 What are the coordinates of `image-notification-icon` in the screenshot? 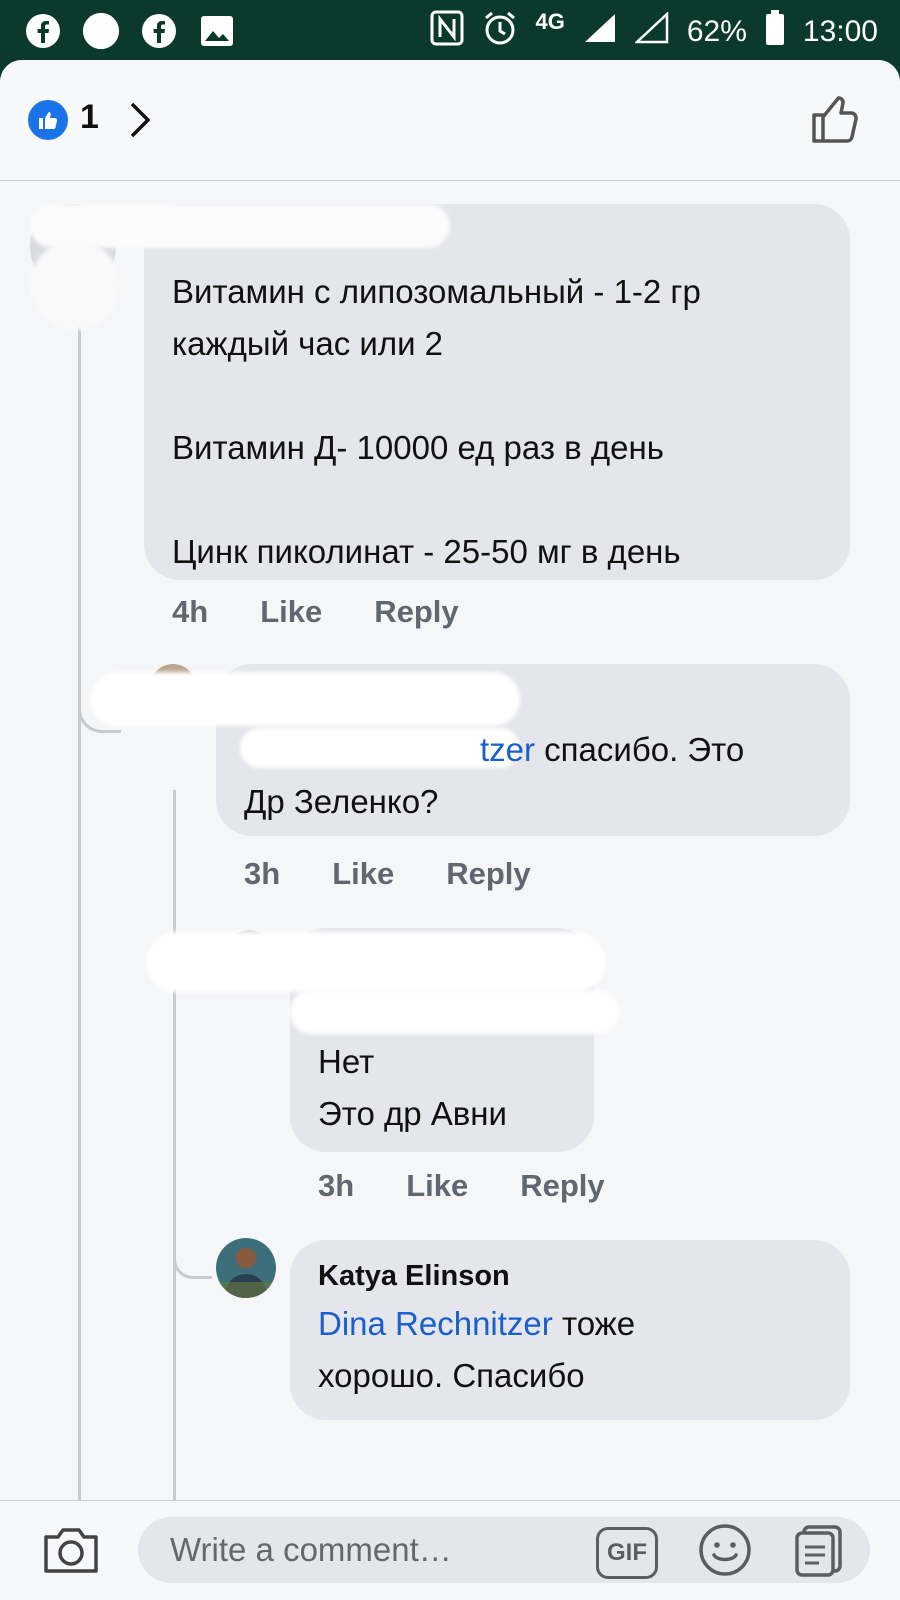 It's located at (217, 31).